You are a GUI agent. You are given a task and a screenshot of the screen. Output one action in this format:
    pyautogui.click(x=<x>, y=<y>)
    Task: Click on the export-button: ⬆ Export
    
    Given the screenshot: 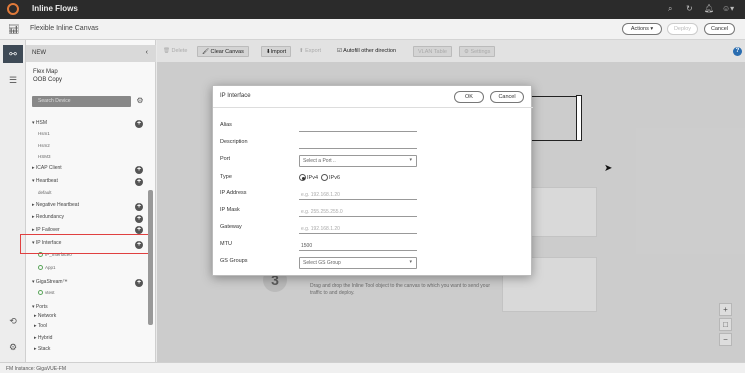 What is the action you would take?
    pyautogui.click(x=310, y=51)
    